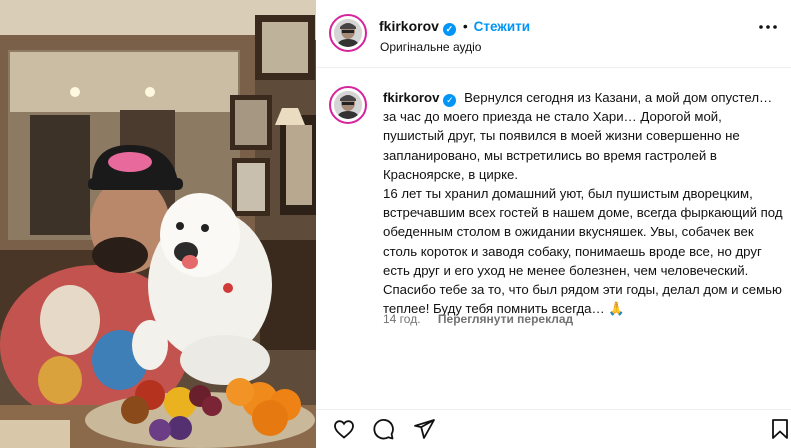 The width and height of the screenshot is (791, 448). What do you see at coordinates (779, 429) in the screenshot?
I see `bookmark-icon` at bounding box center [779, 429].